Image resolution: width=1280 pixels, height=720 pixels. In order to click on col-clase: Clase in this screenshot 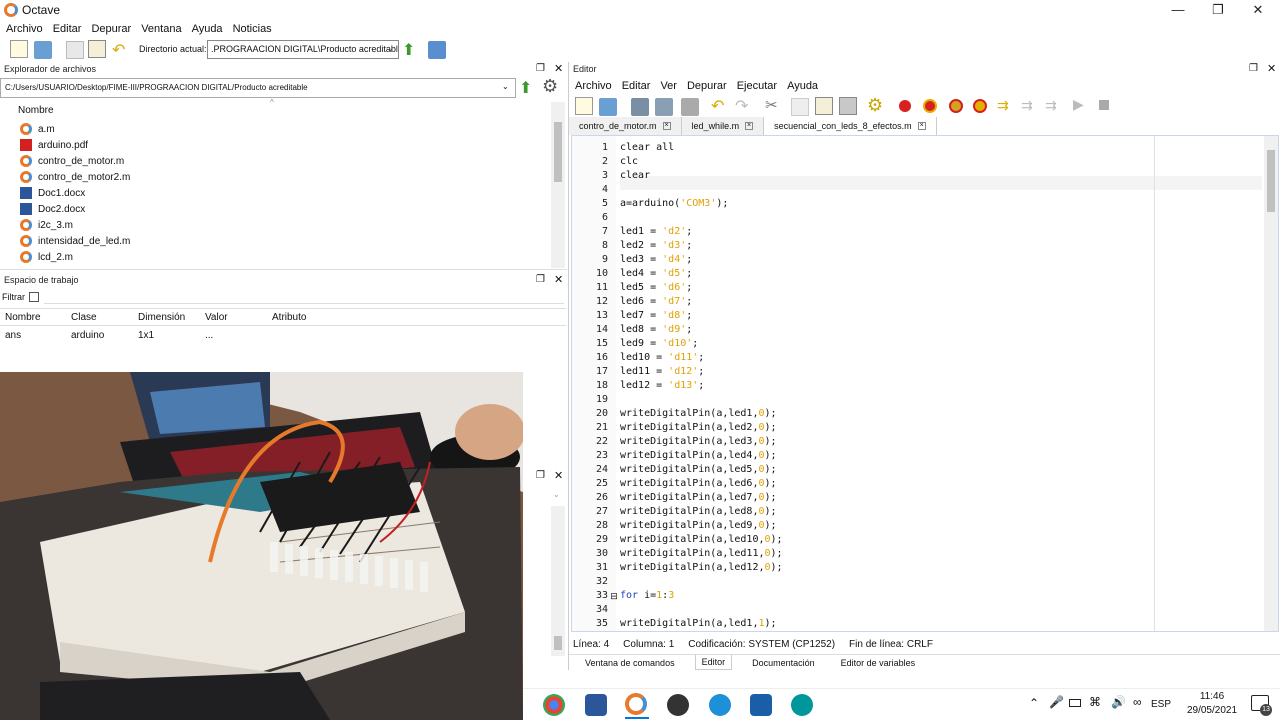, I will do `click(84, 317)`.